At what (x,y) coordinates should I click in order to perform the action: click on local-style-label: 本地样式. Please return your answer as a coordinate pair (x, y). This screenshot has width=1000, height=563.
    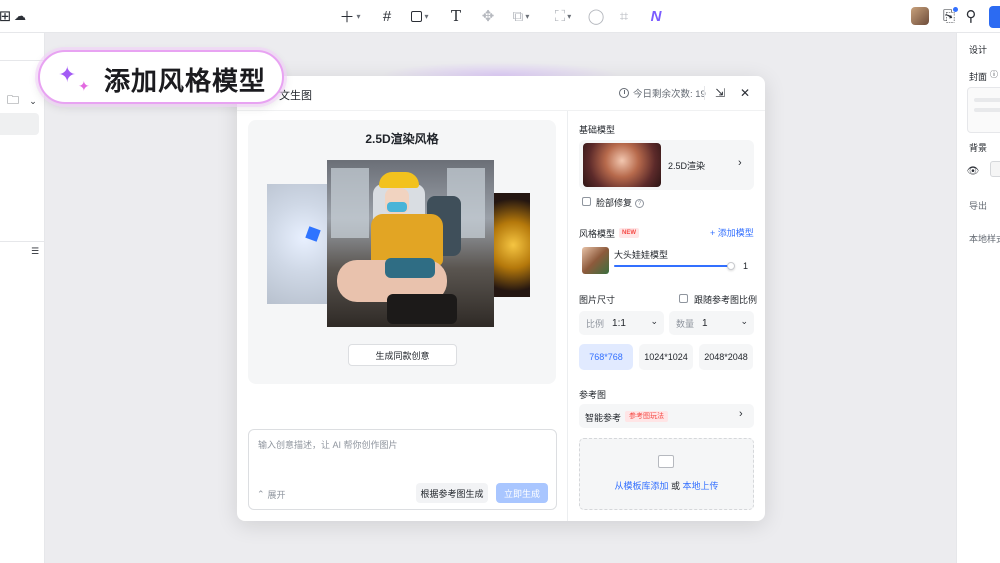
    Looking at the image, I should click on (984, 239).